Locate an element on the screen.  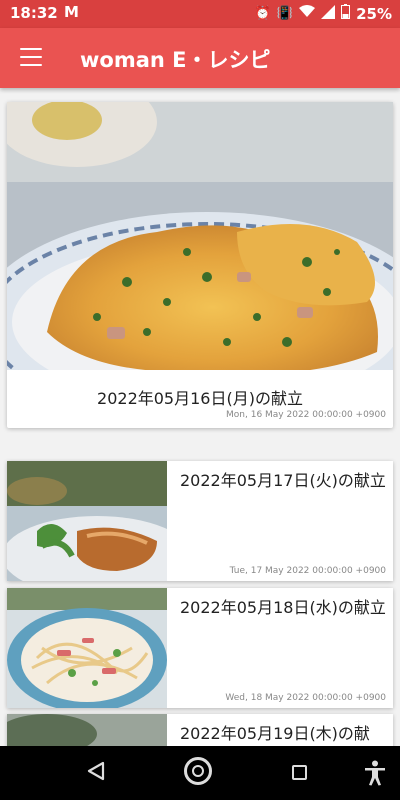
app-bar: woman E・レシピ is located at coordinates (200, 58).